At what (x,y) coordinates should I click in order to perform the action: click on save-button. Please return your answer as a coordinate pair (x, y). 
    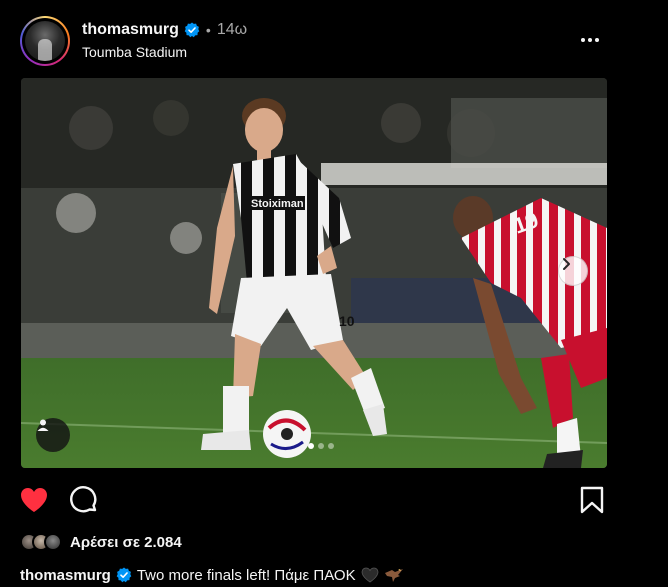
    Looking at the image, I should click on (592, 500).